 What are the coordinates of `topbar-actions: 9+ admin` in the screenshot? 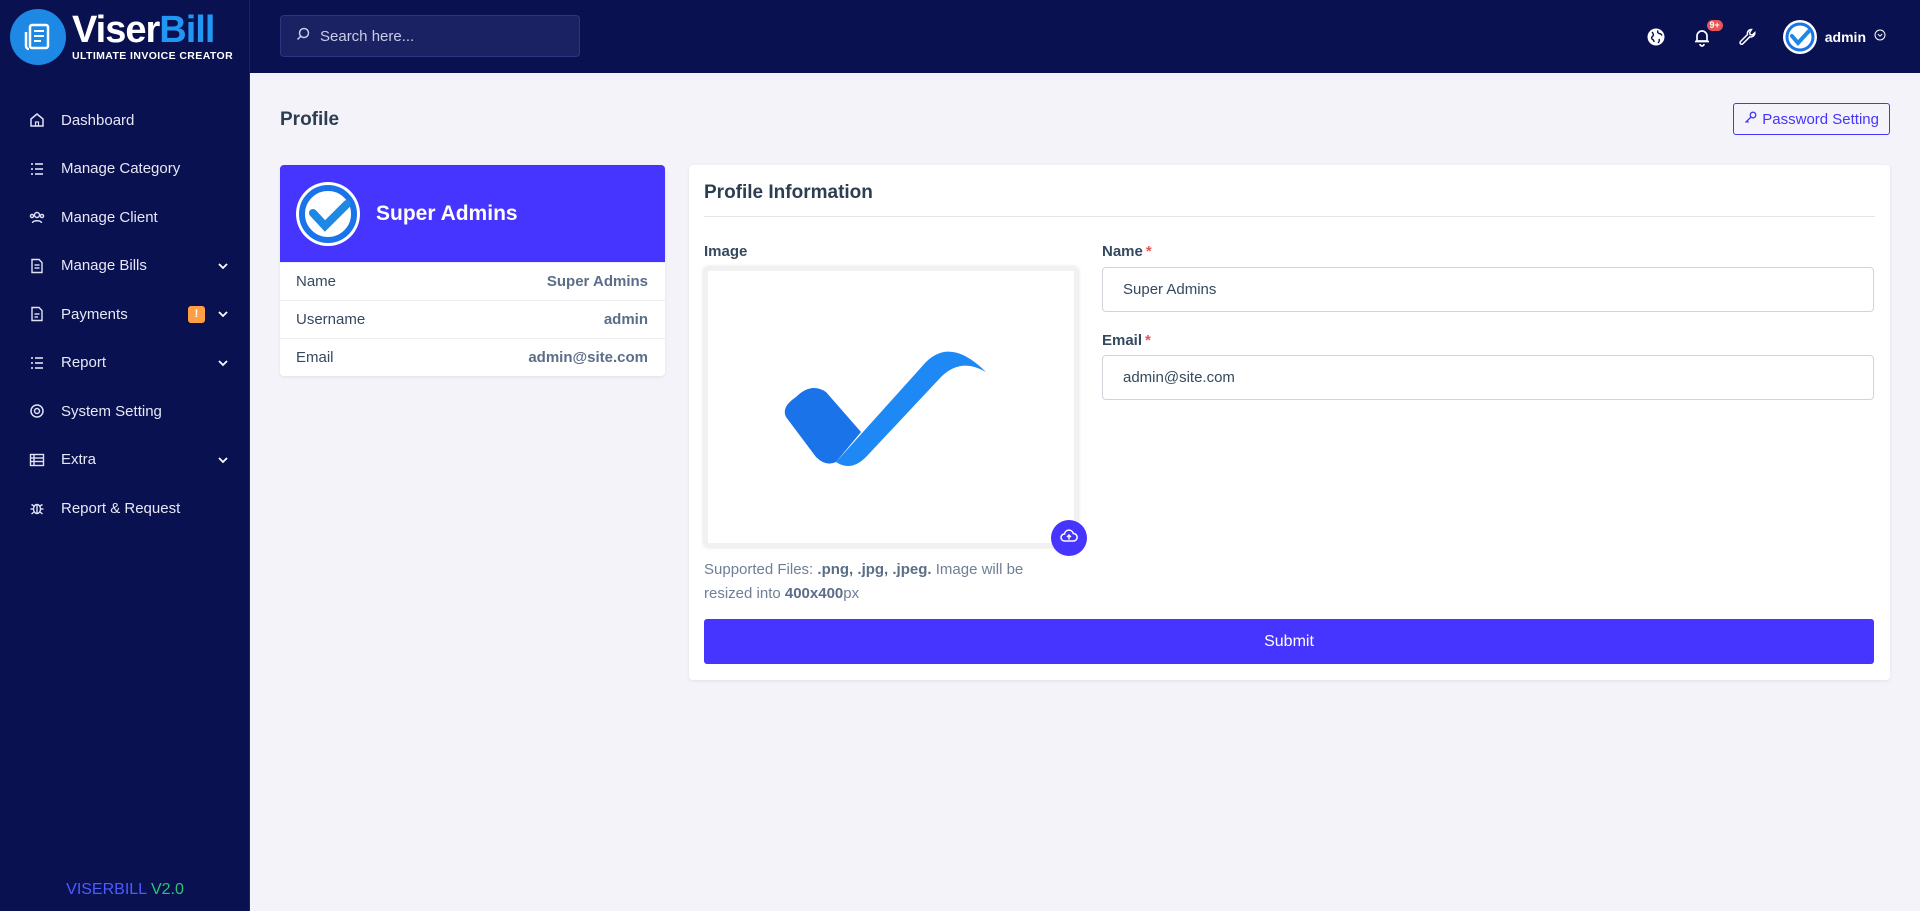 It's located at (1765, 36).